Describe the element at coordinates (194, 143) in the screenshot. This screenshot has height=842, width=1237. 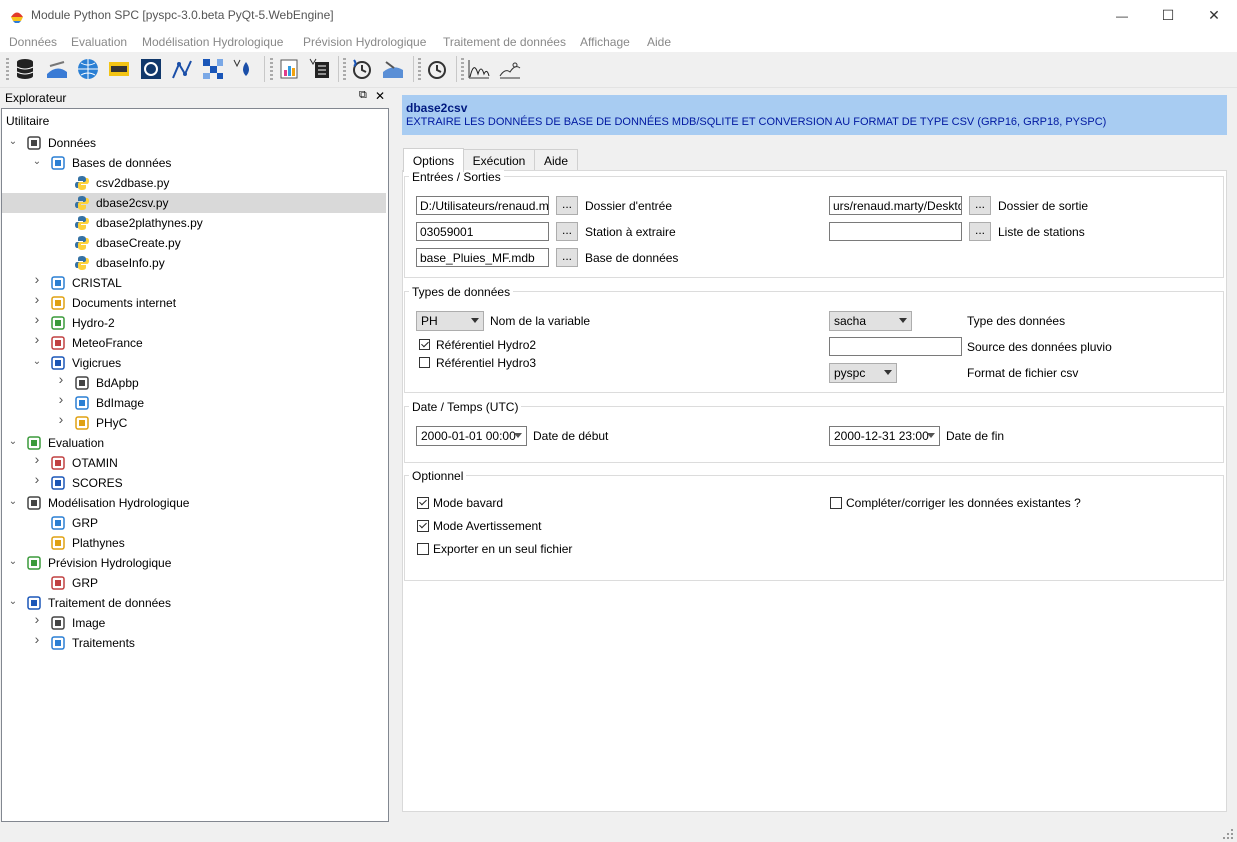
I see `tree-item: ⌄ Données` at that location.